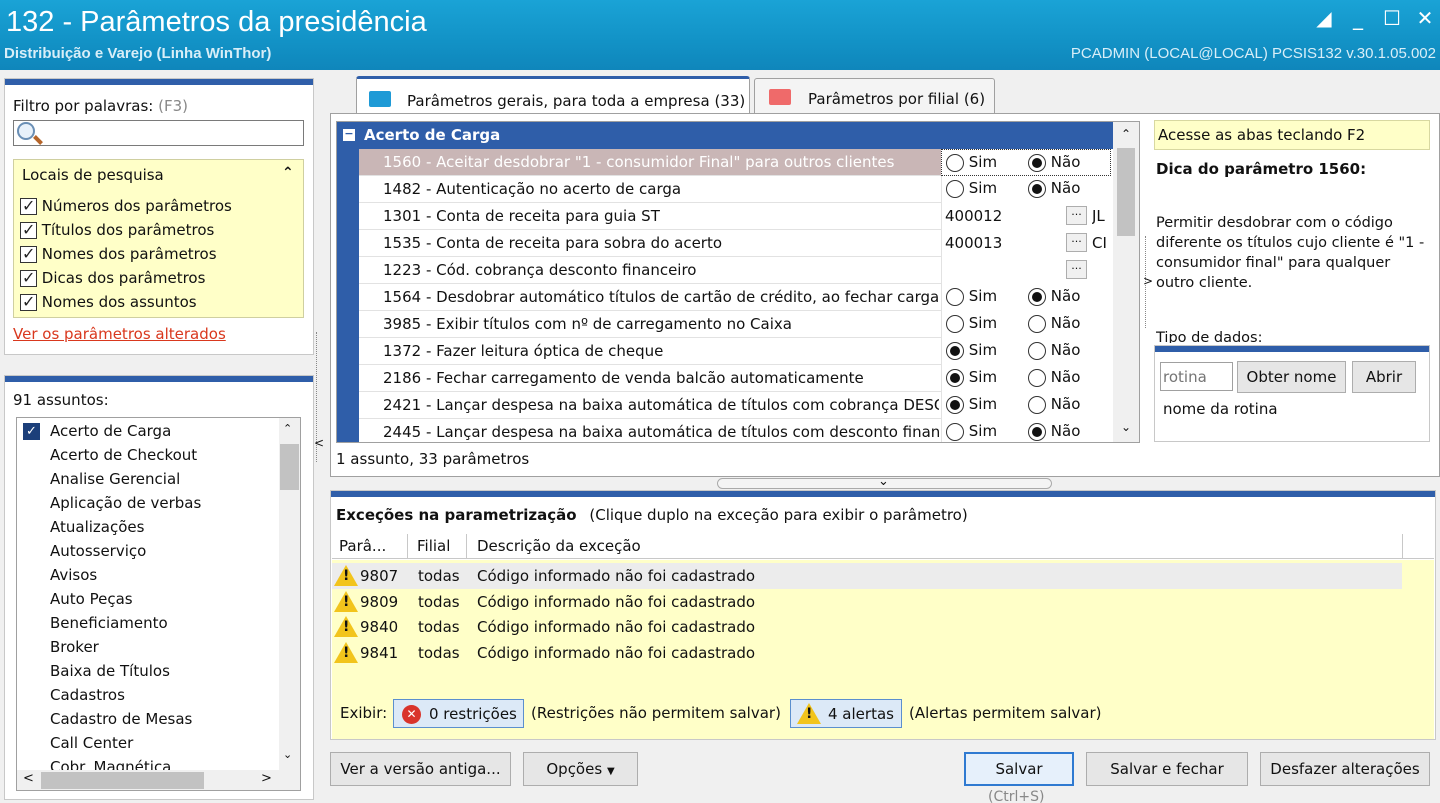 This screenshot has width=1440, height=803. I want to click on subject-item: Acerto de Checkout, so click(149, 456).